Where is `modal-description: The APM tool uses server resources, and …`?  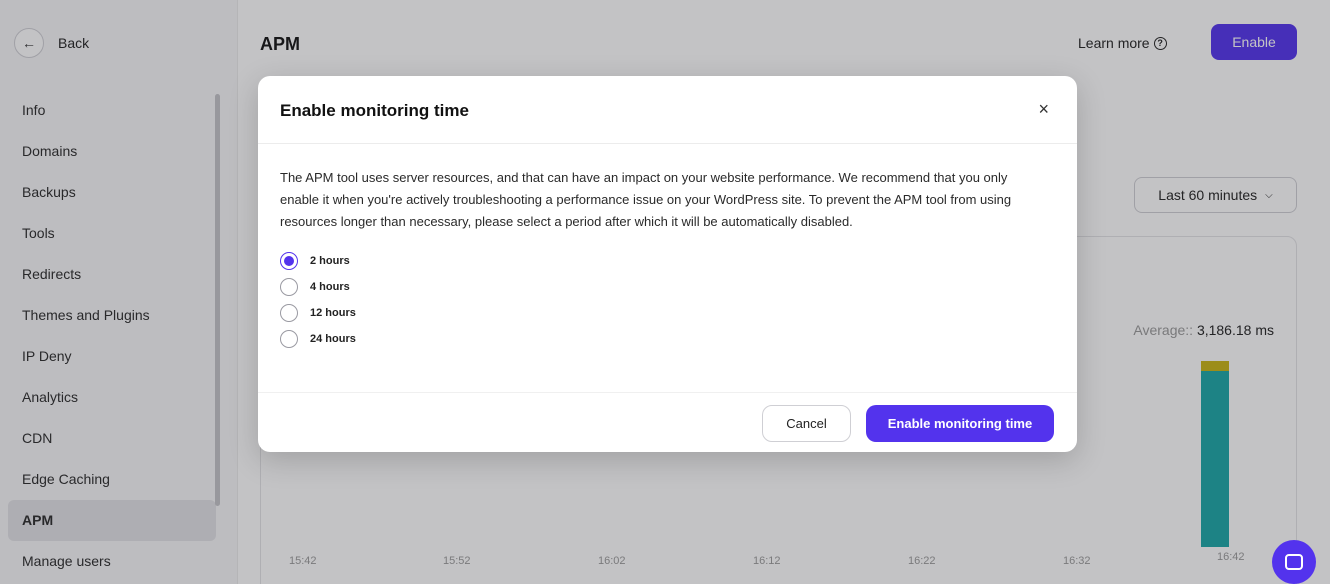
modal-description: The APM tool uses server resources, and … is located at coordinates (646, 199).